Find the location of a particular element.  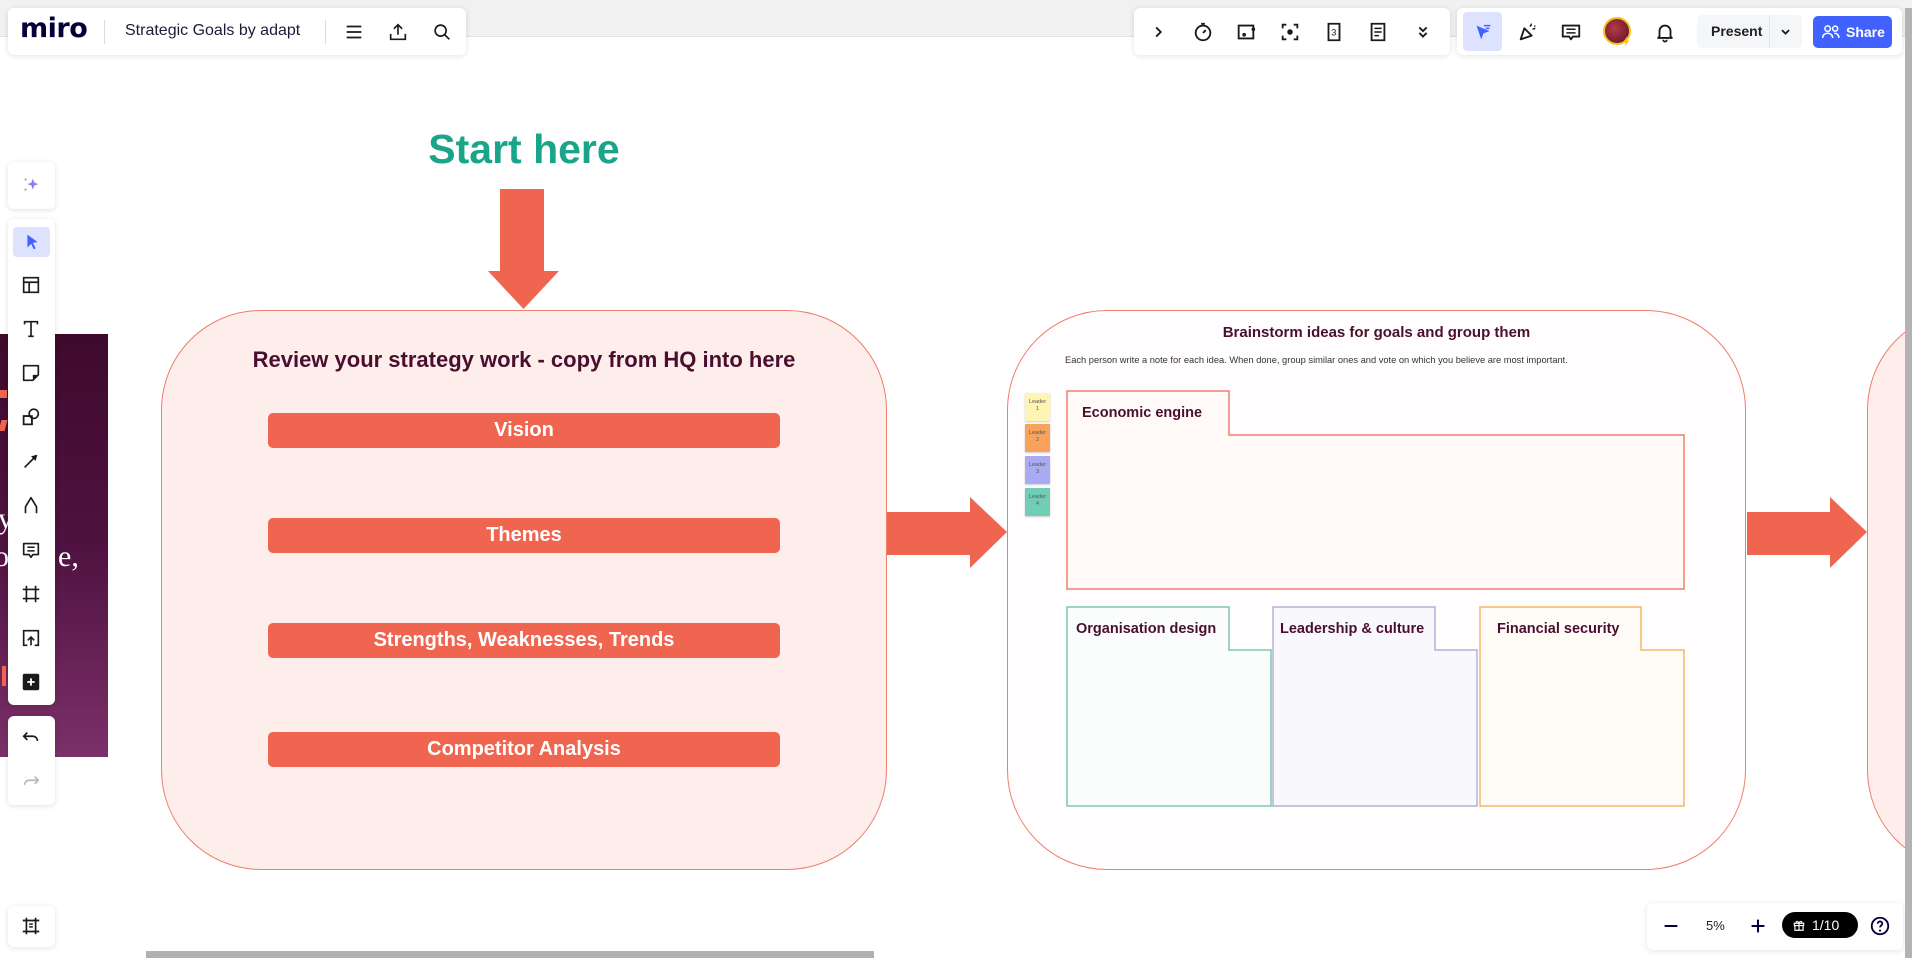

tool-frame is located at coordinates (31, 594).